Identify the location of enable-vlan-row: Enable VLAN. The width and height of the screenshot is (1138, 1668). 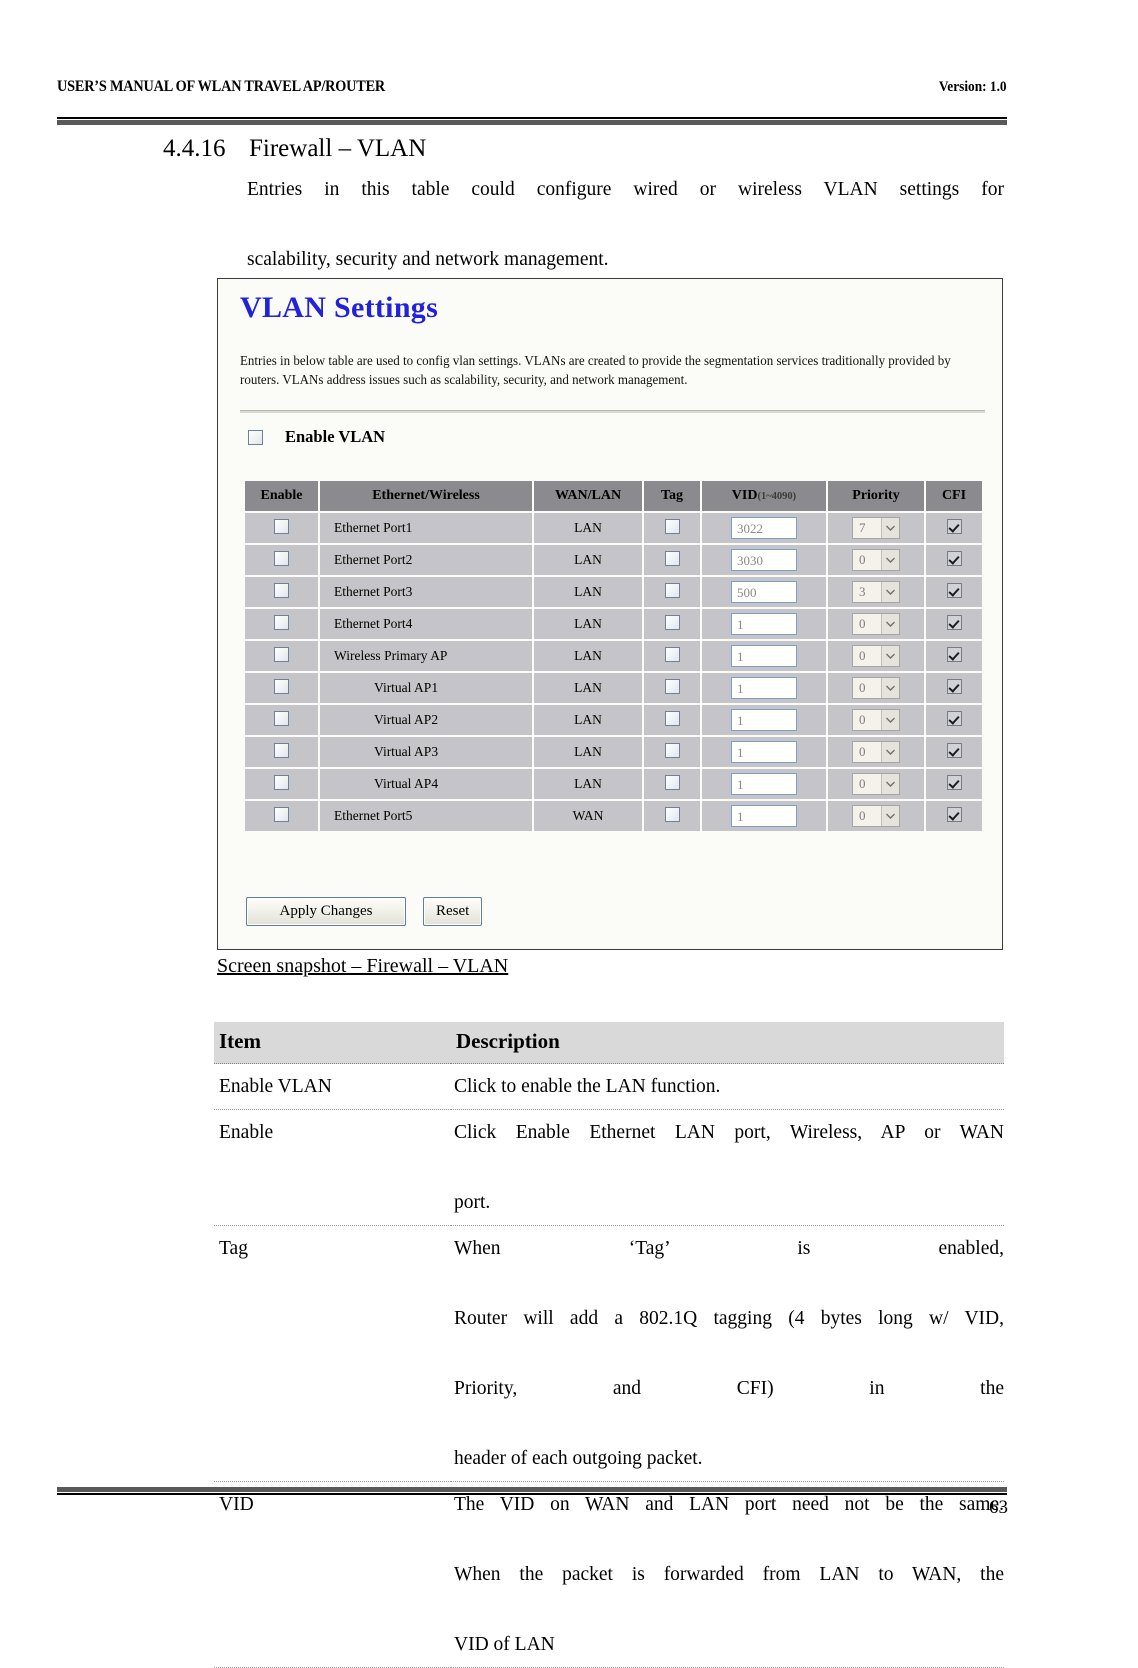
(316, 437).